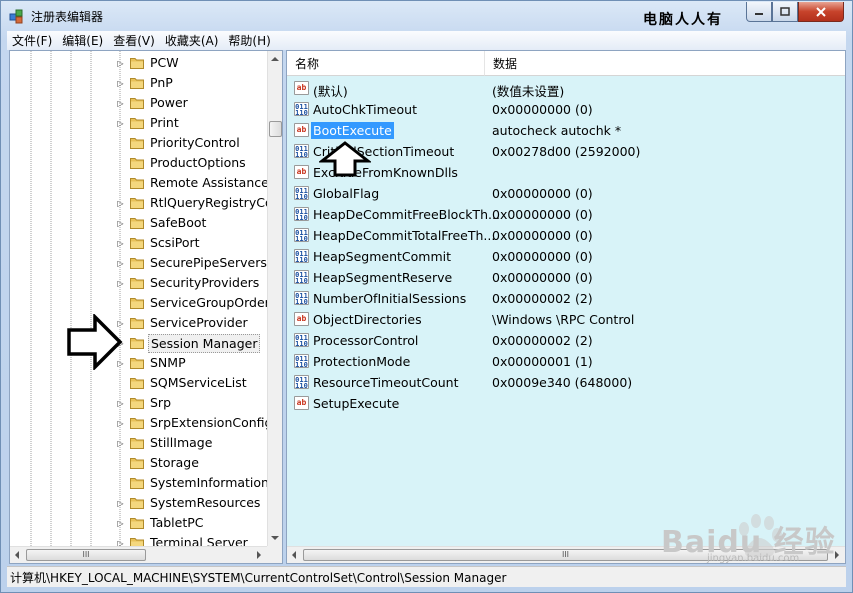  Describe the element at coordinates (82, 40) in the screenshot. I see `menu-edit: 编辑(E)` at that location.